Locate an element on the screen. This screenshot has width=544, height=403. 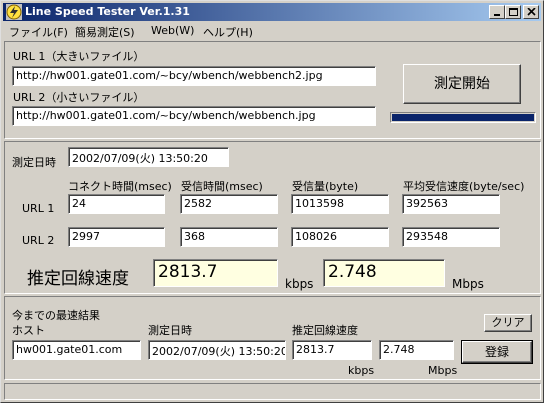
progress-fill is located at coordinates (463, 117).